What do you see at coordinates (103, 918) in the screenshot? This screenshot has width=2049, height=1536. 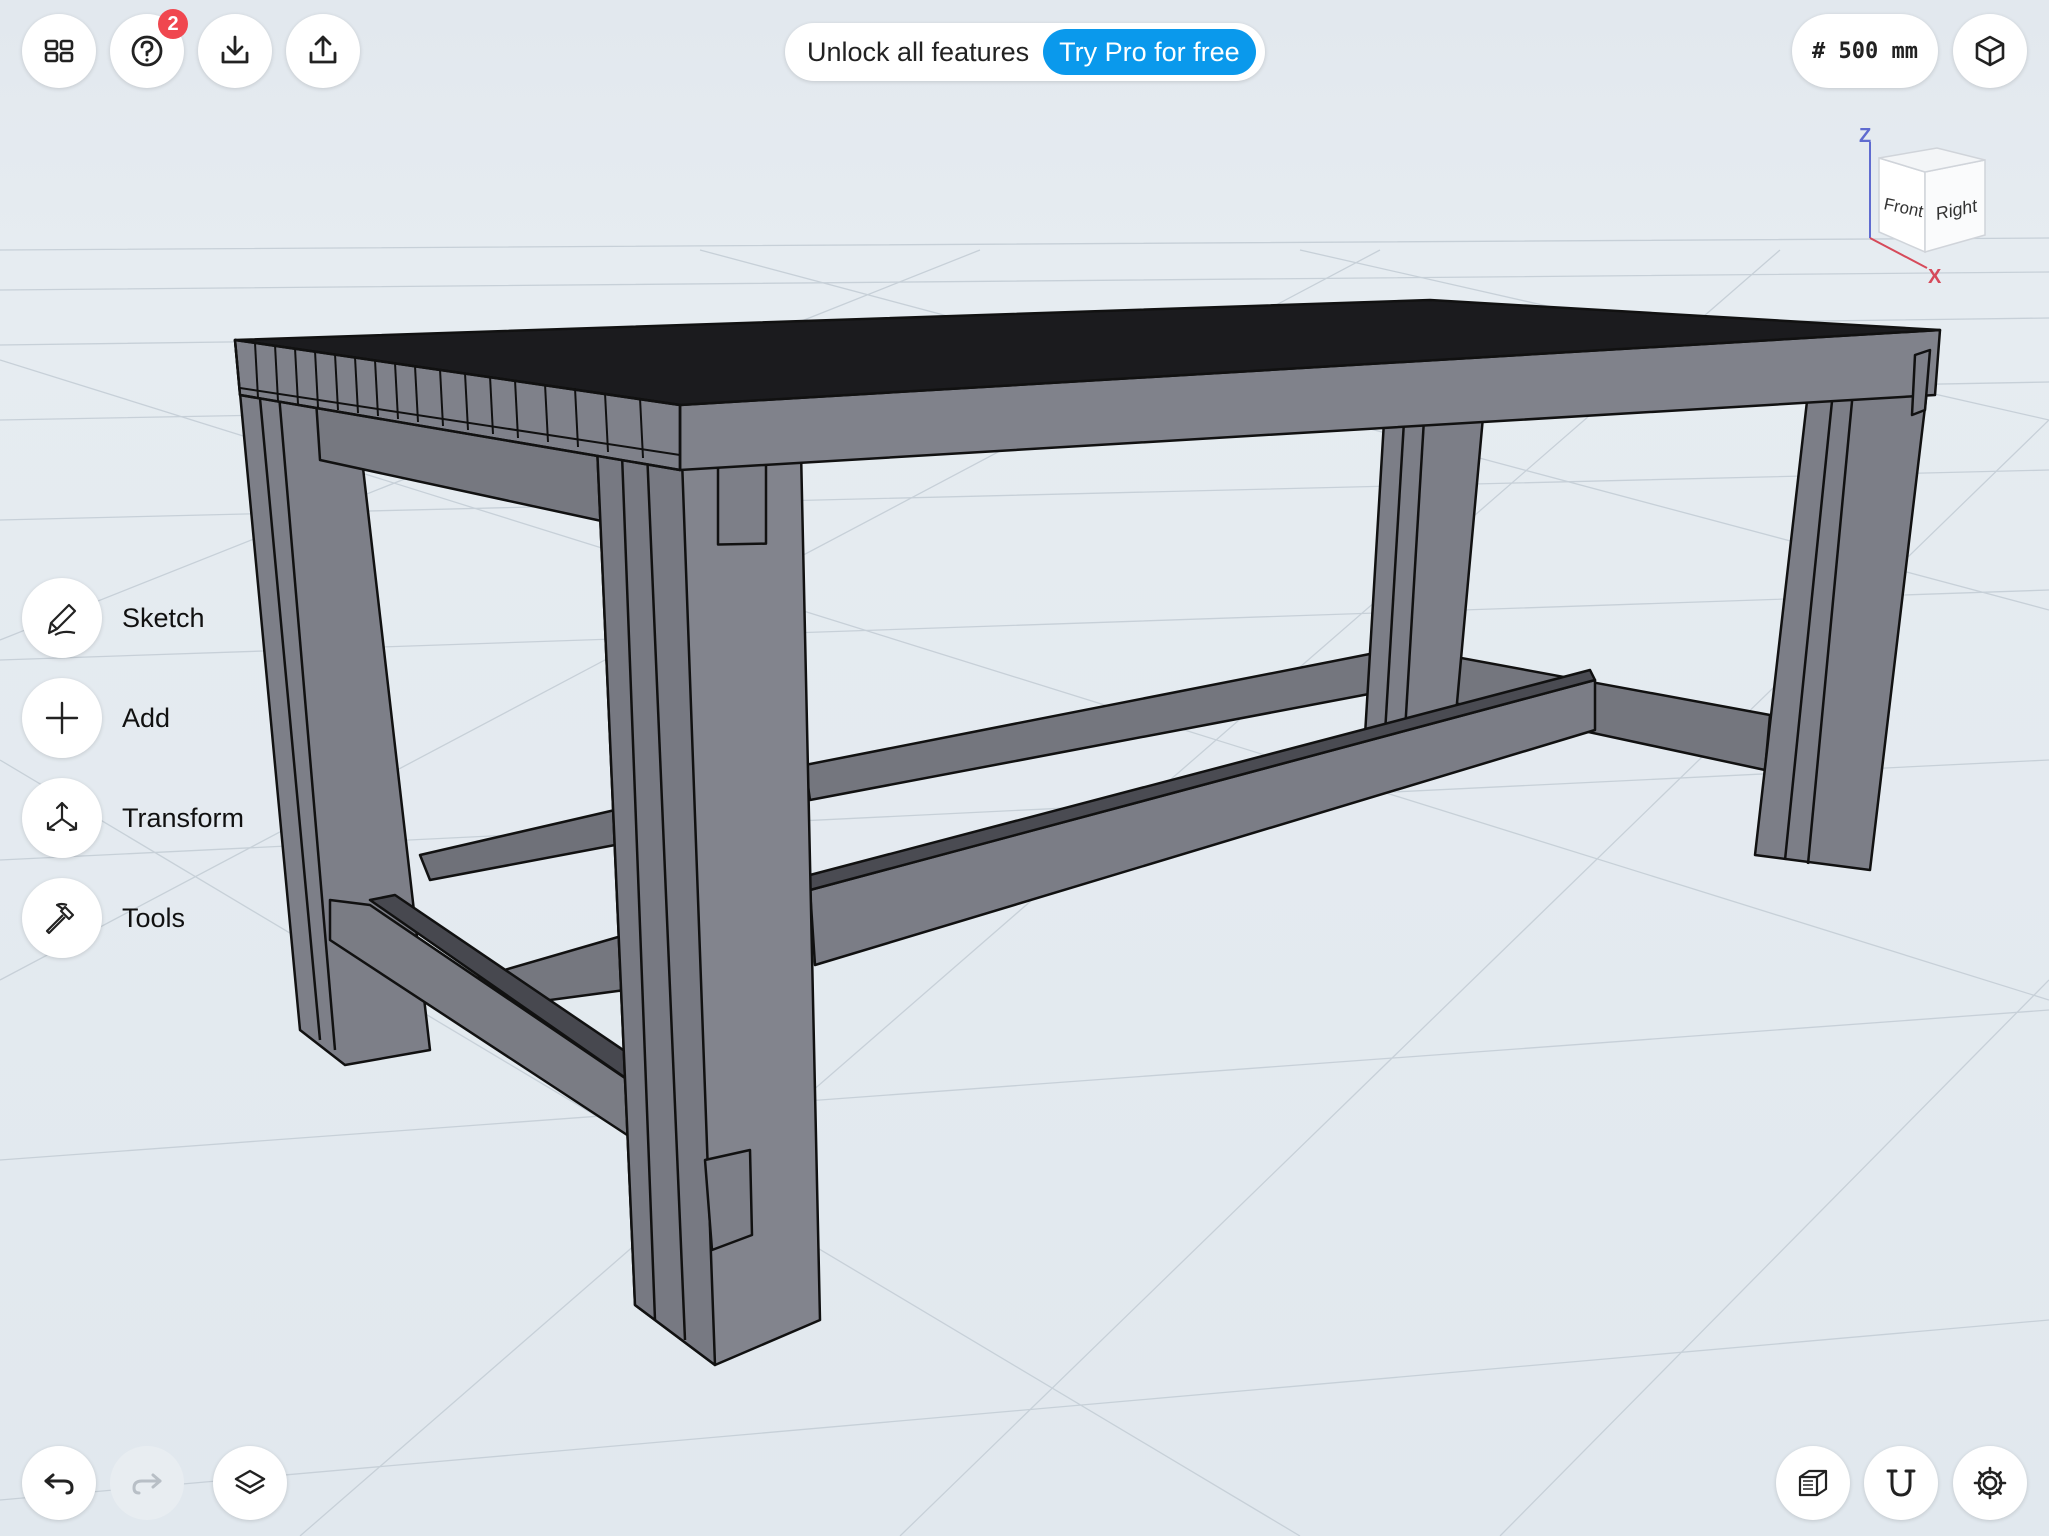 I see `tools-tool: Tools` at bounding box center [103, 918].